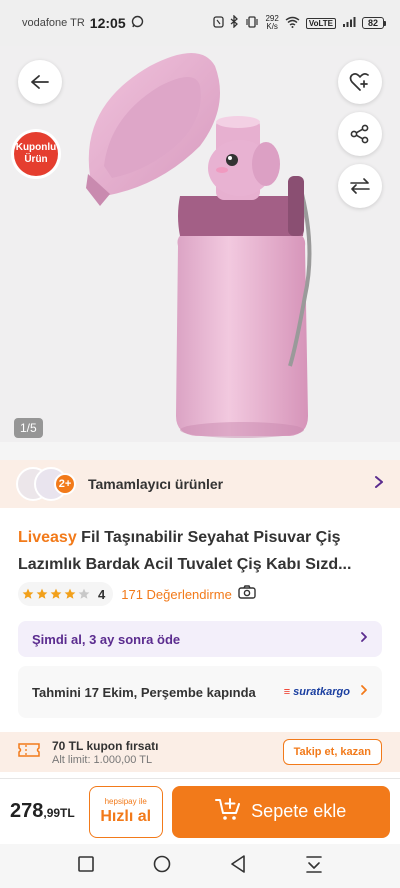  I want to click on section-divider, so click(200, 451).